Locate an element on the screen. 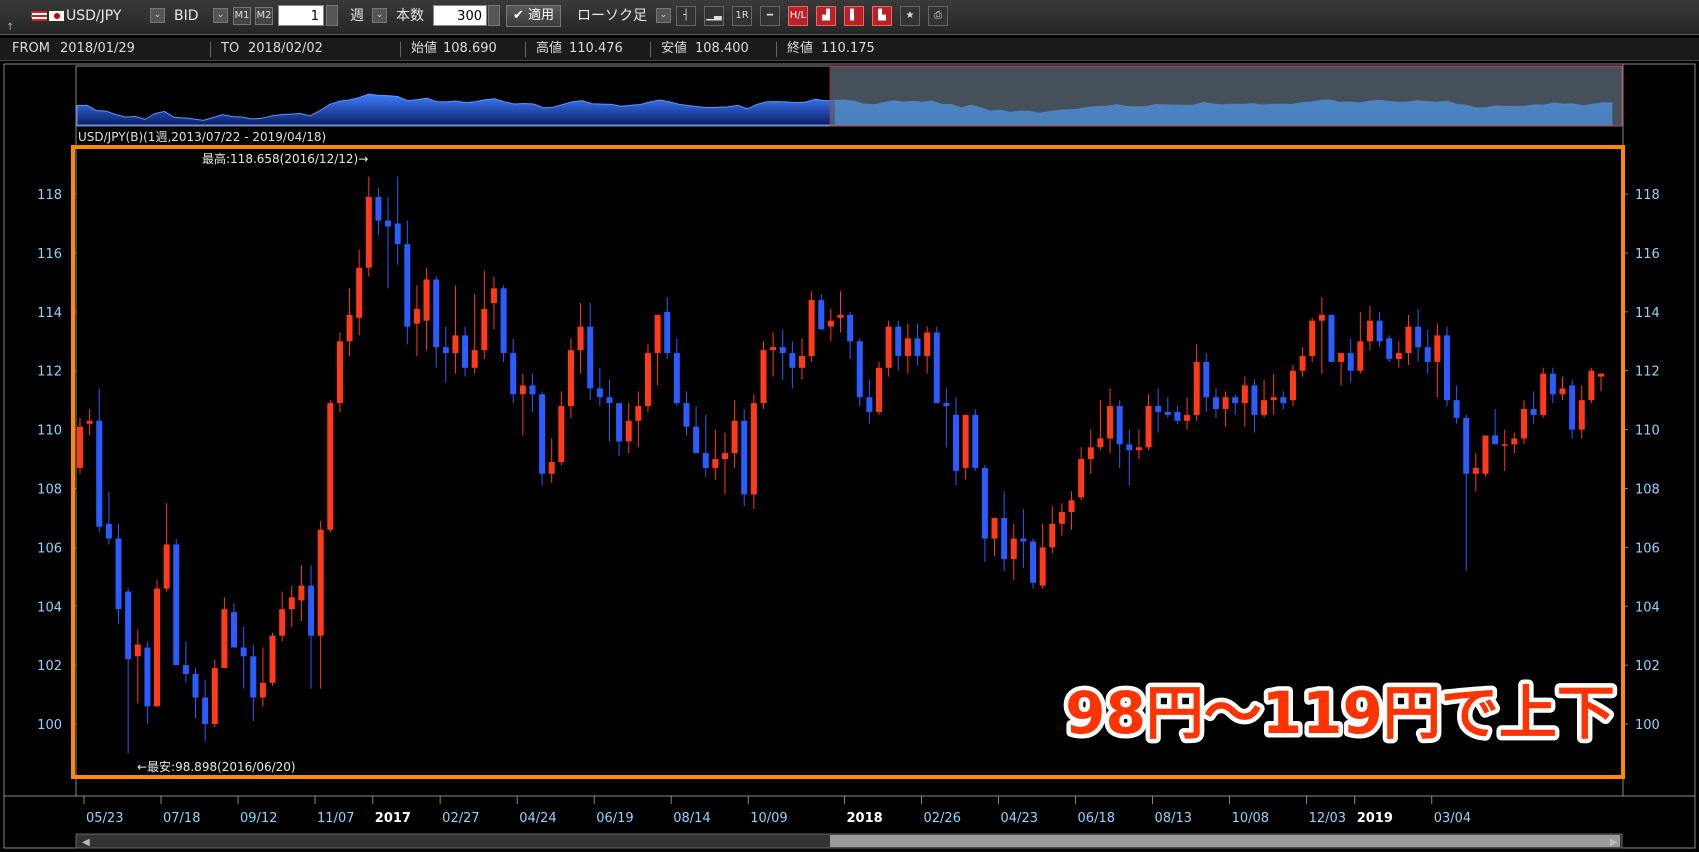  price-type-label: BID is located at coordinates (186, 16).